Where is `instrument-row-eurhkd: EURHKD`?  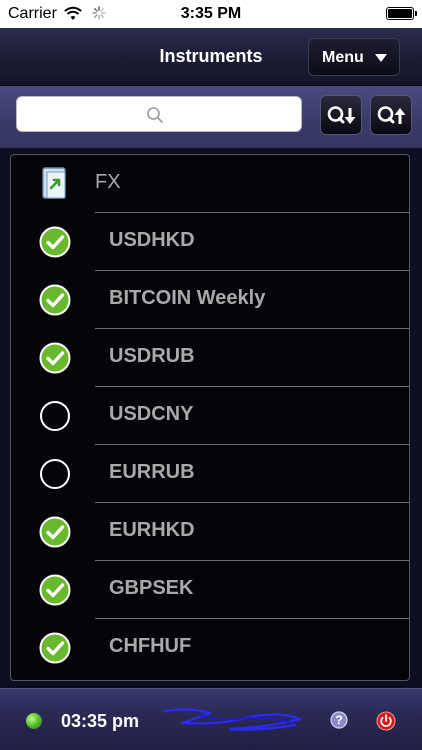 instrument-row-eurhkd: EURHKD is located at coordinates (210, 532).